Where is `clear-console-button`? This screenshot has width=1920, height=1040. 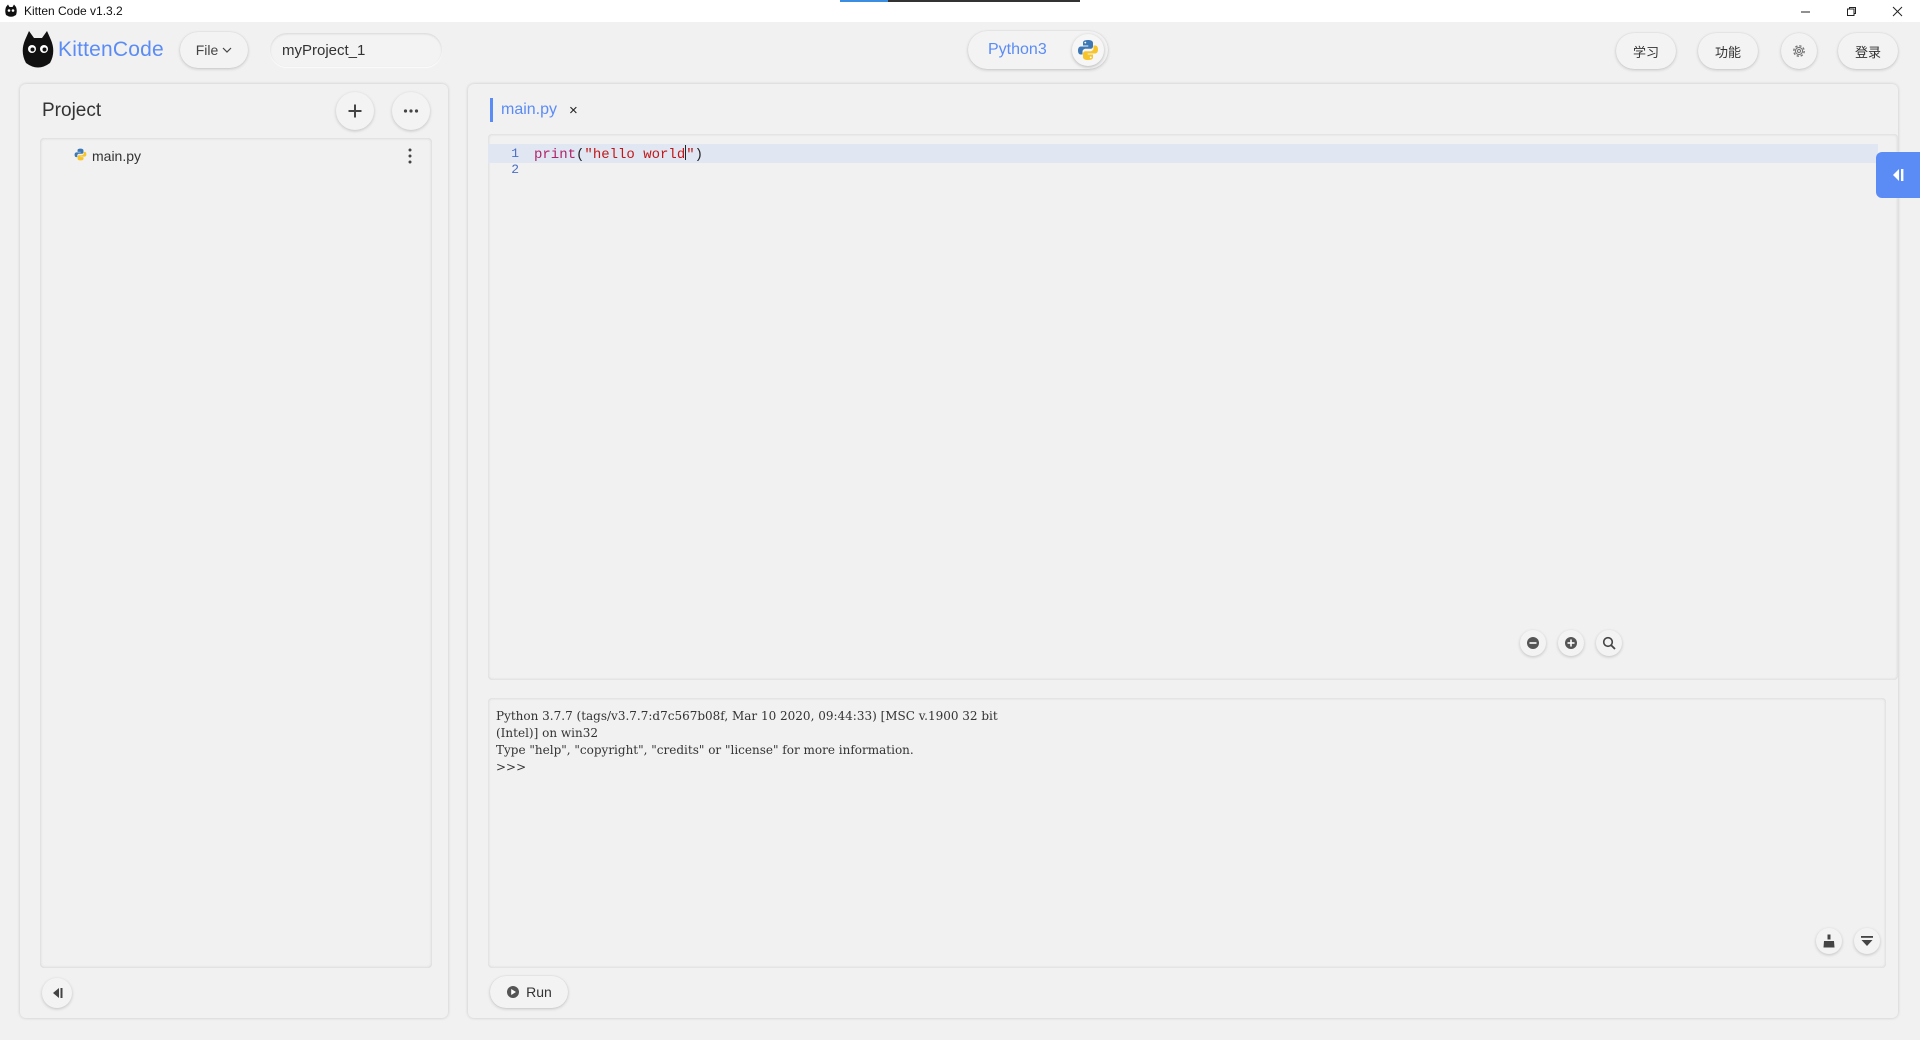
clear-console-button is located at coordinates (1829, 941).